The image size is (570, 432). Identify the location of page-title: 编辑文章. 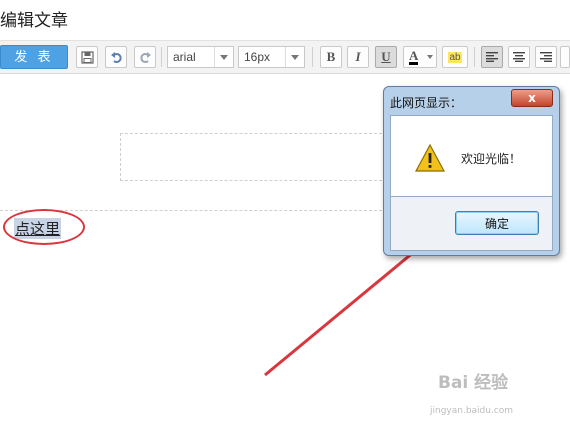
(34, 21).